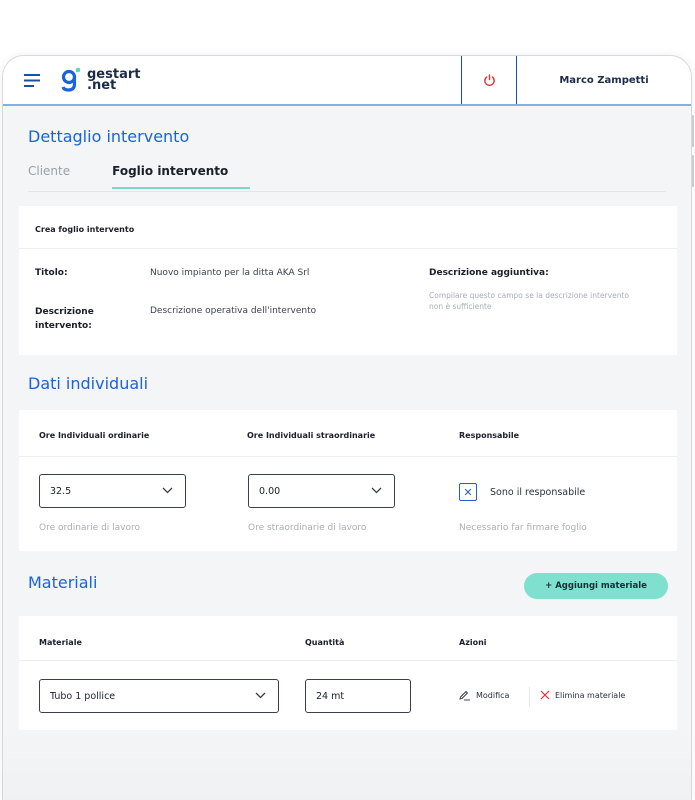 The image size is (695, 800). Describe the element at coordinates (49, 176) in the screenshot. I see `tab-cliente: Cliente` at that location.